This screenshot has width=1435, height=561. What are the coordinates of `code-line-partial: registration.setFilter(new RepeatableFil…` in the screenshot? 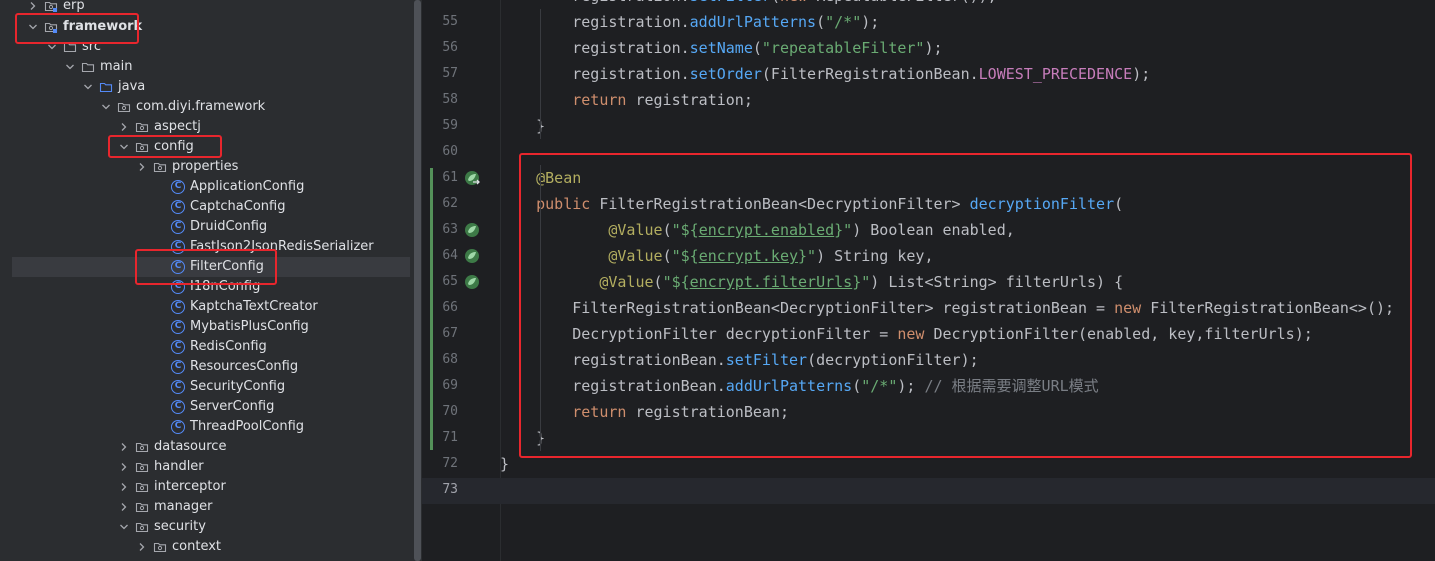 It's located at (748, 4).